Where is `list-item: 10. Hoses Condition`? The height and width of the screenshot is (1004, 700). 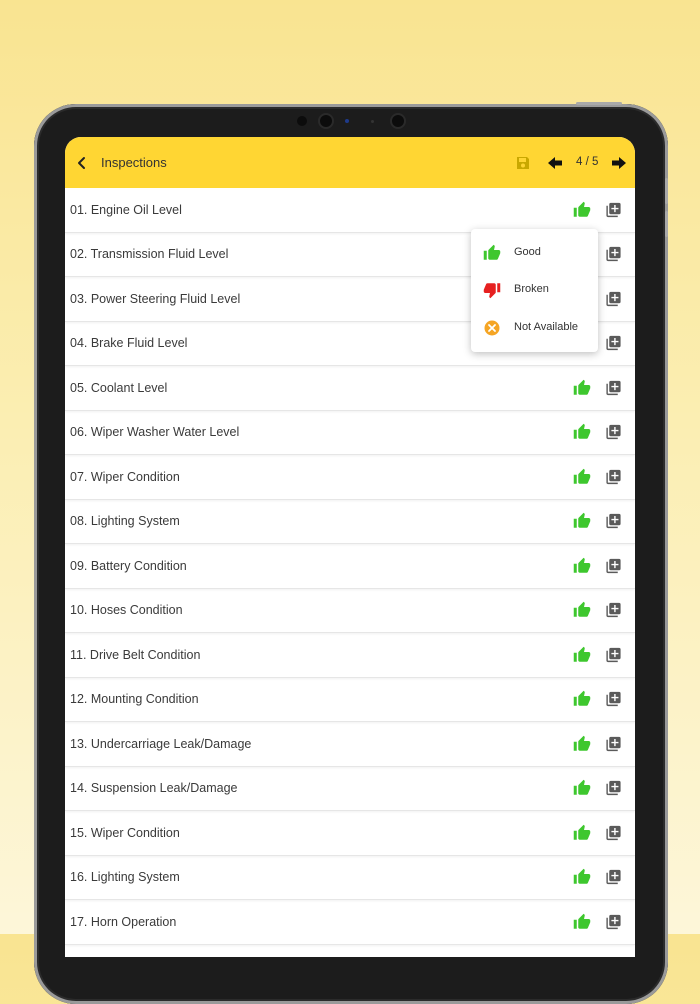
list-item: 10. Hoses Condition is located at coordinates (350, 611).